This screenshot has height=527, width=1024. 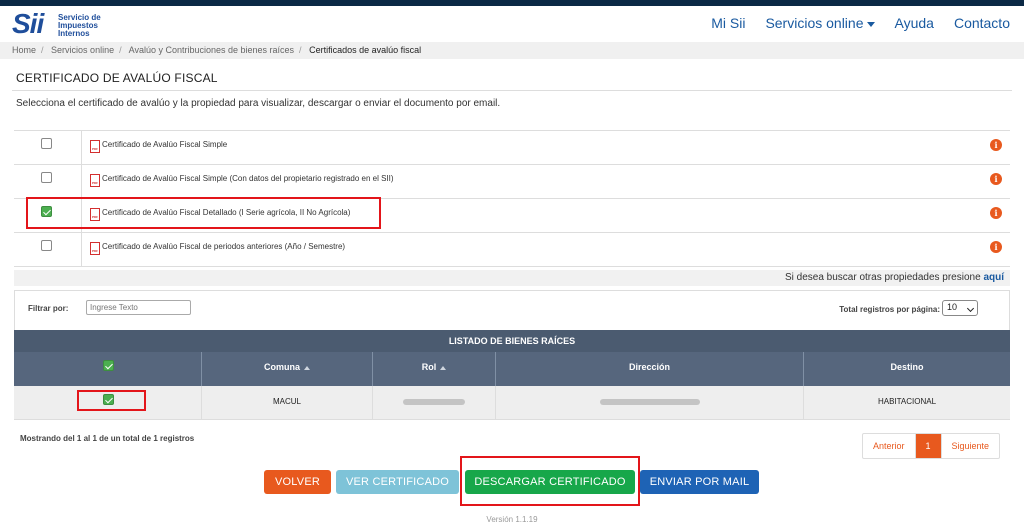 I want to click on sii-logo: Sii Servicio de Impuestos Internos, so click(x=67, y=26).